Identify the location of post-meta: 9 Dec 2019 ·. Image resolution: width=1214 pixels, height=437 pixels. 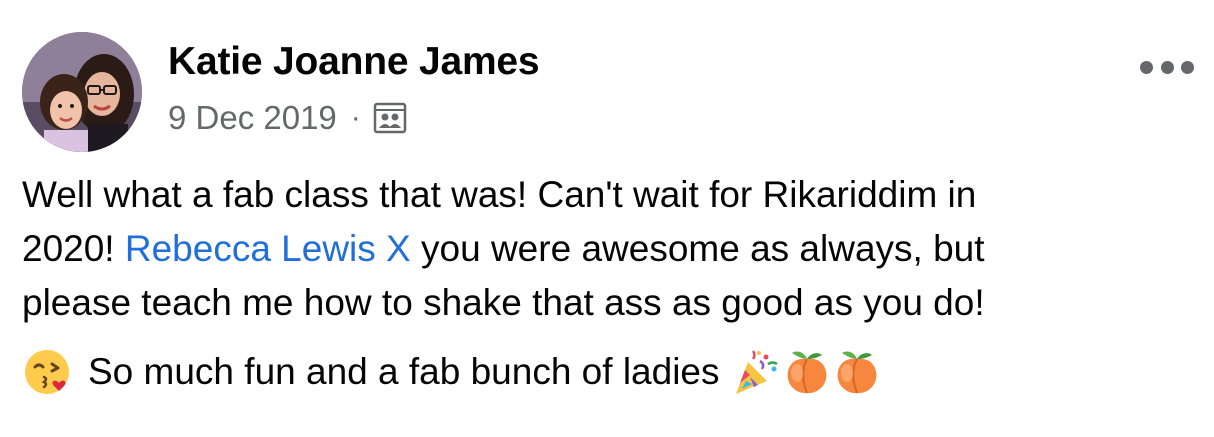
(287, 118).